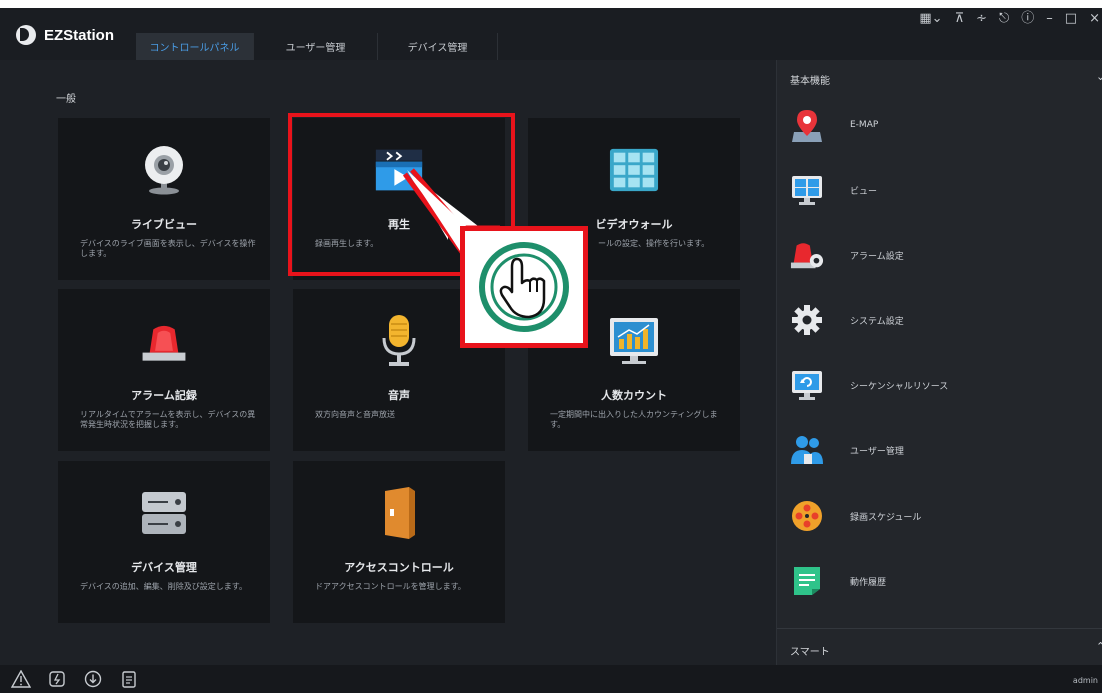 This screenshot has height=693, width=1102. Describe the element at coordinates (66, 99) in the screenshot. I see `section-title: 一般` at that location.